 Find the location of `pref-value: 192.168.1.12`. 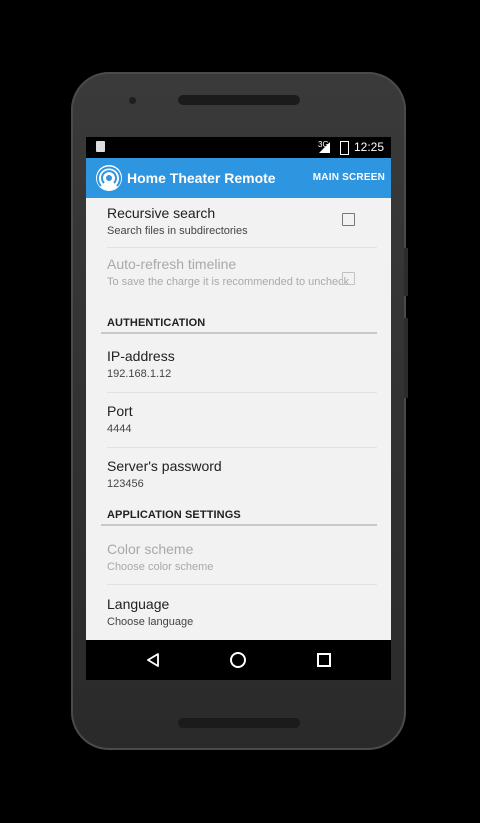

pref-value: 192.168.1.12 is located at coordinates (139, 374).